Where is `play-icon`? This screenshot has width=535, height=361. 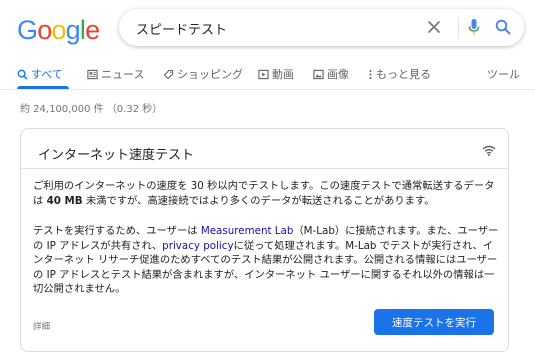 play-icon is located at coordinates (263, 74).